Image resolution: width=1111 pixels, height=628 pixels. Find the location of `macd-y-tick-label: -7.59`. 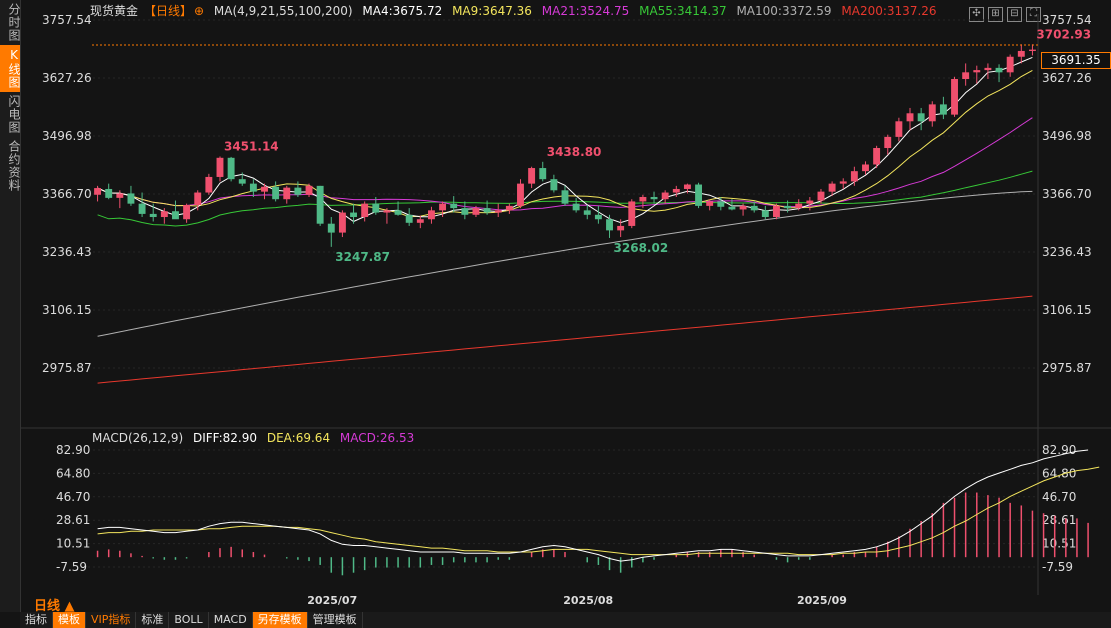

macd-y-tick-label: -7.59 is located at coordinates (1057, 567).